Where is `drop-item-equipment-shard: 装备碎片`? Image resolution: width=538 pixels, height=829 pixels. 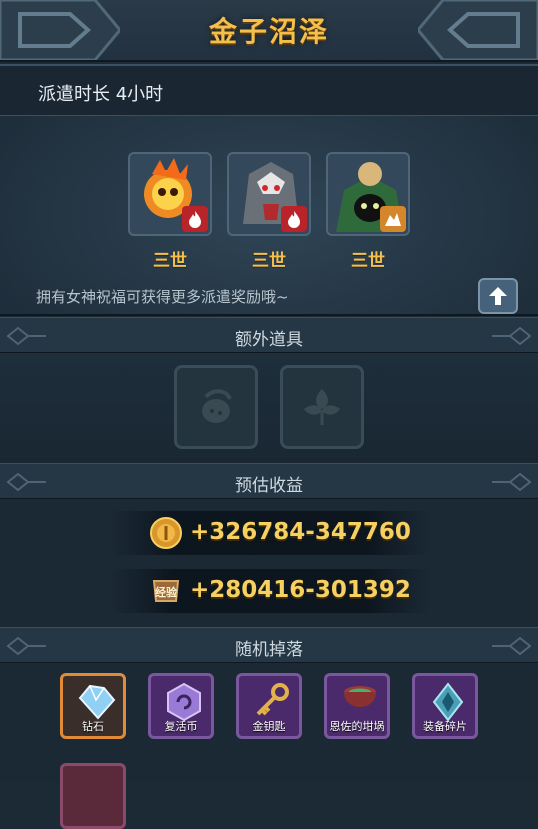
drop-item-equipment-shard: 装备碎片 is located at coordinates (445, 706).